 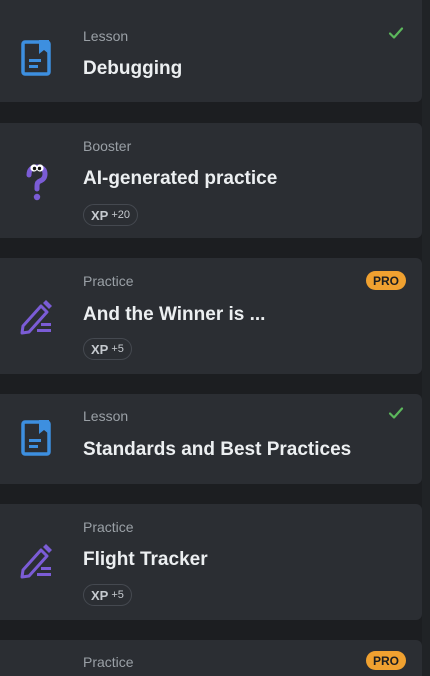 I want to click on card-title: Debugging, so click(x=133, y=68).